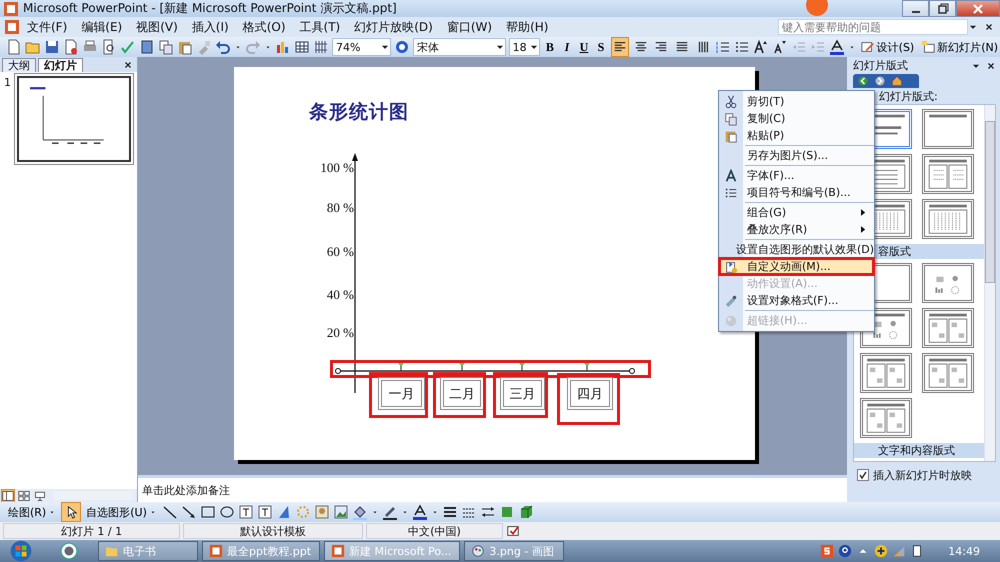  What do you see at coordinates (887, 47) in the screenshot?
I see `design-button: 设计(S)` at bounding box center [887, 47].